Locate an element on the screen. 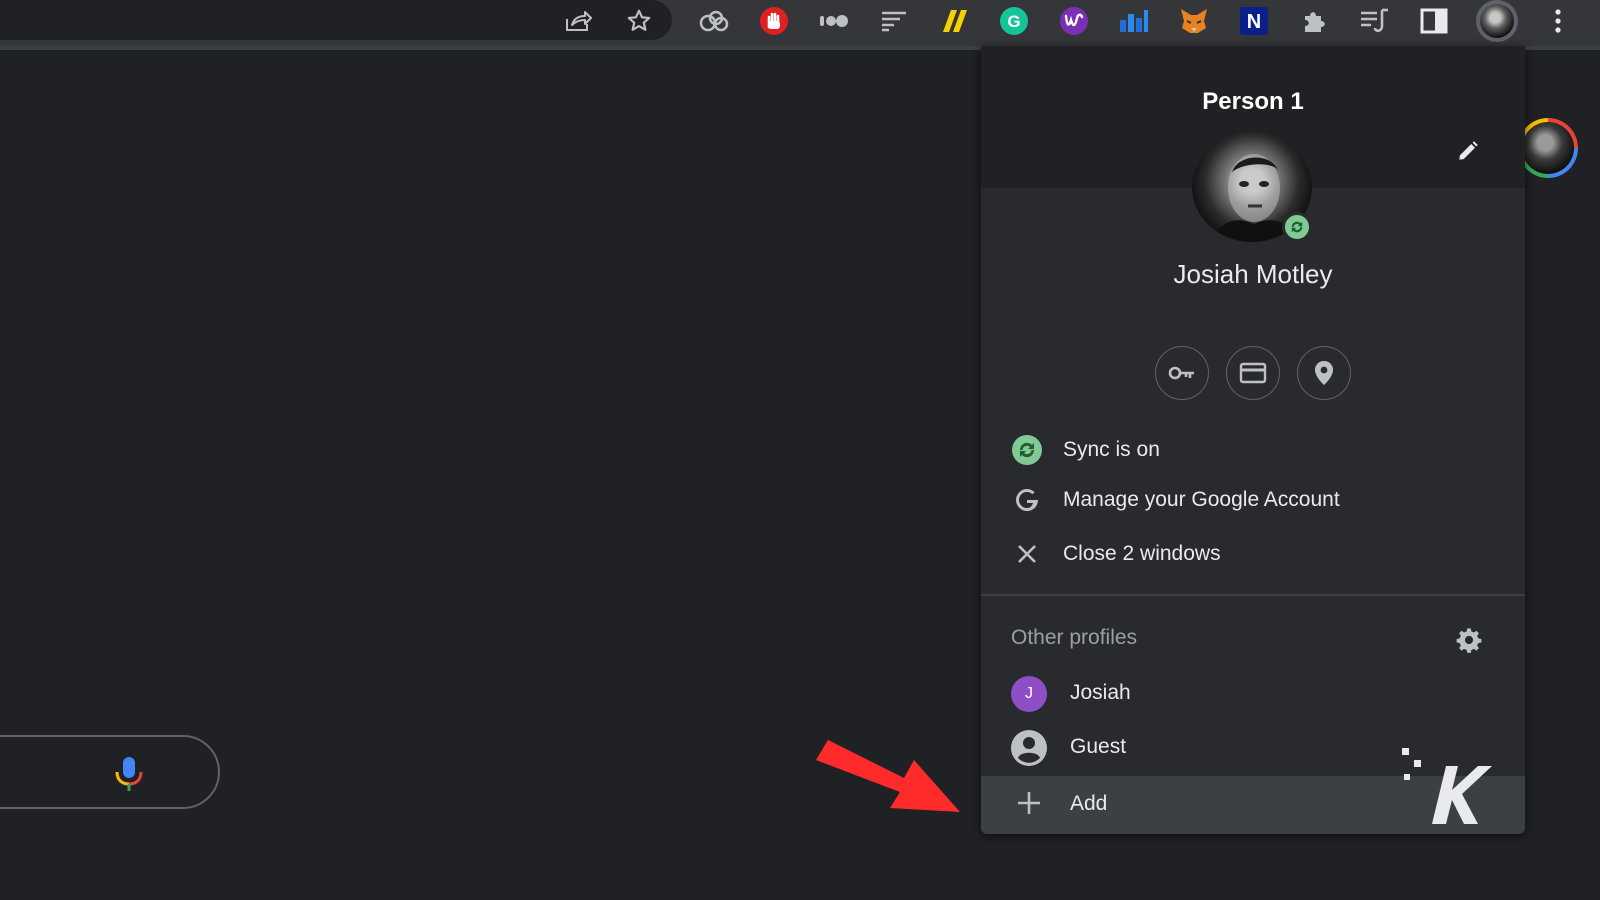  other-profiles-heading: Other profiles is located at coordinates (1074, 637).